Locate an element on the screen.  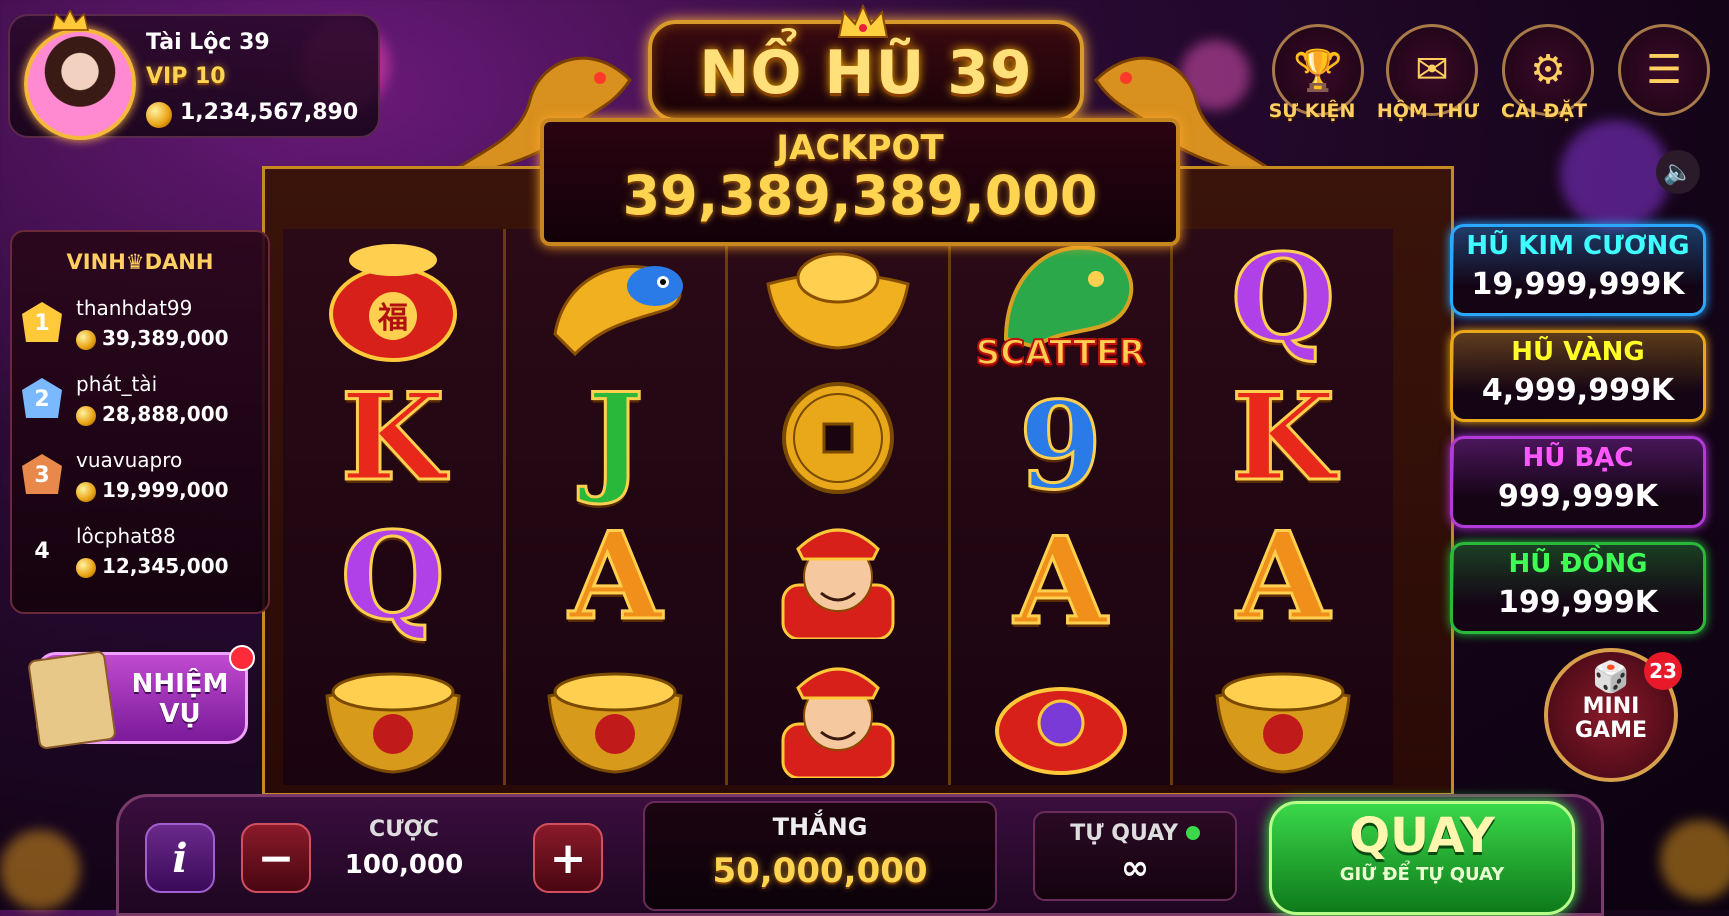
god-of-wealth-icon is located at coordinates (838, 583).